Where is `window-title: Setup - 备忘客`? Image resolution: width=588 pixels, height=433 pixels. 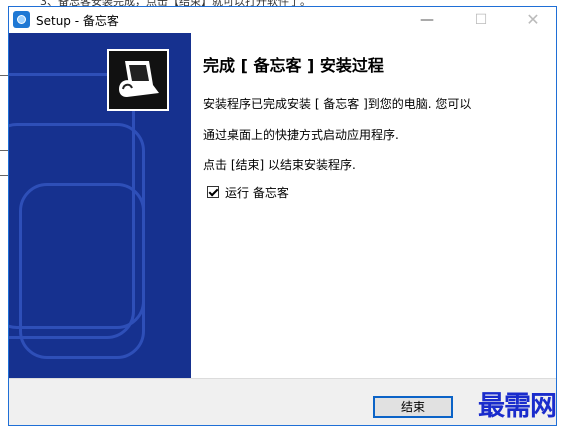 window-title: Setup - 备忘客 is located at coordinates (77, 21).